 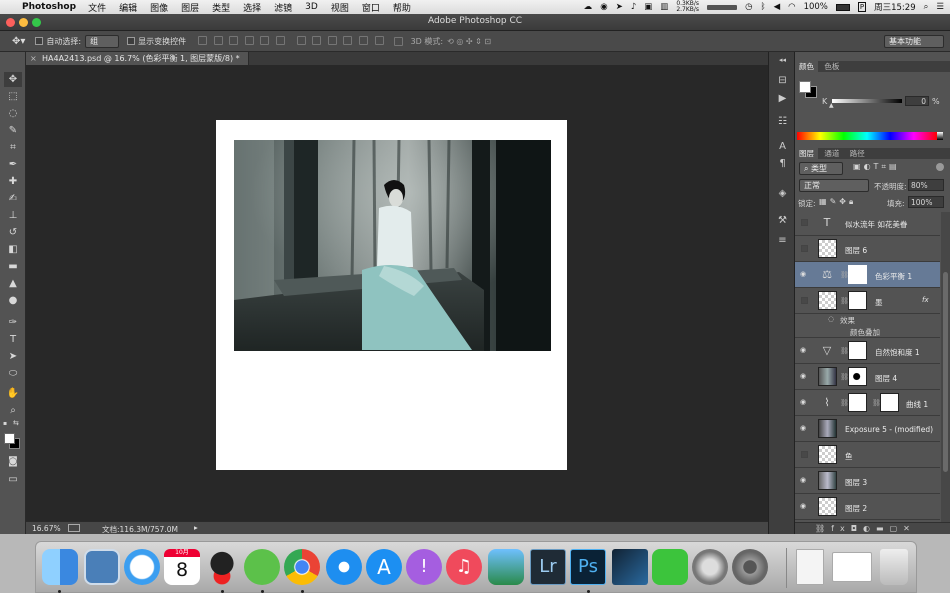 What do you see at coordinates (914, 41) in the screenshot?
I see `workspace-dropdown: 基本功能` at bounding box center [914, 41].